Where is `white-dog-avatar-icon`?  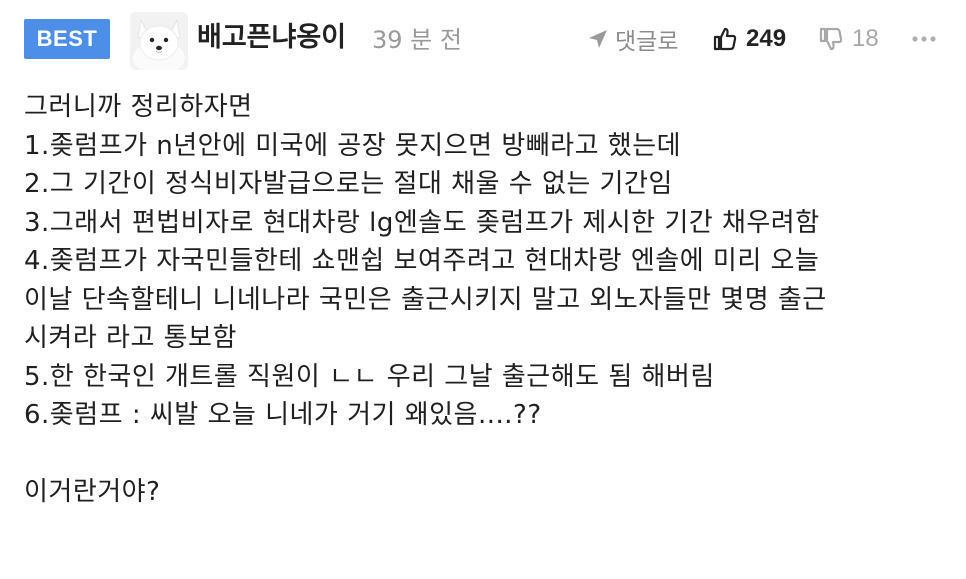 white-dog-avatar-icon is located at coordinates (159, 41).